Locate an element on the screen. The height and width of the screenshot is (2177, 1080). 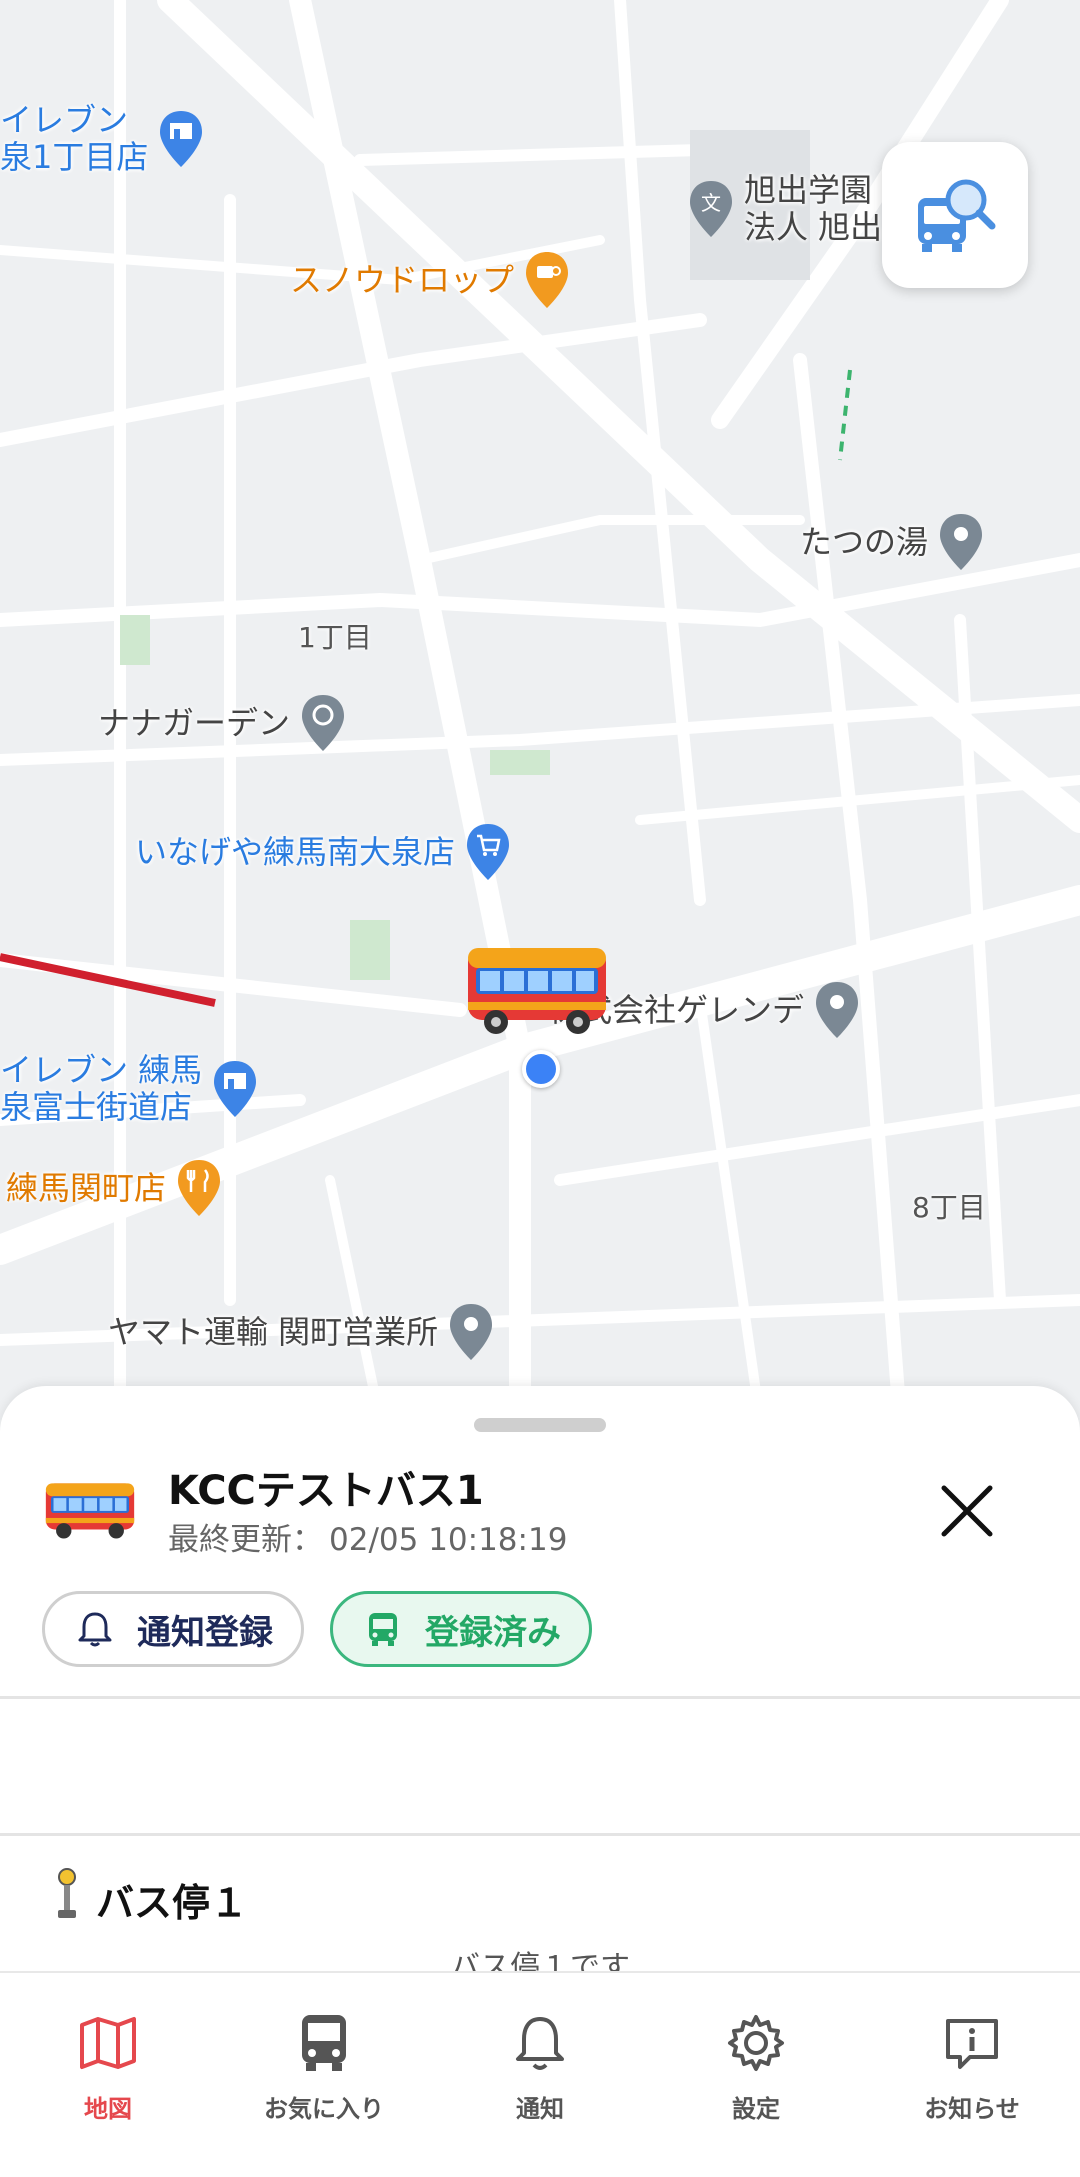
poi-supermarket: いなげや練馬南大泉店 is located at coordinates (323, 852).